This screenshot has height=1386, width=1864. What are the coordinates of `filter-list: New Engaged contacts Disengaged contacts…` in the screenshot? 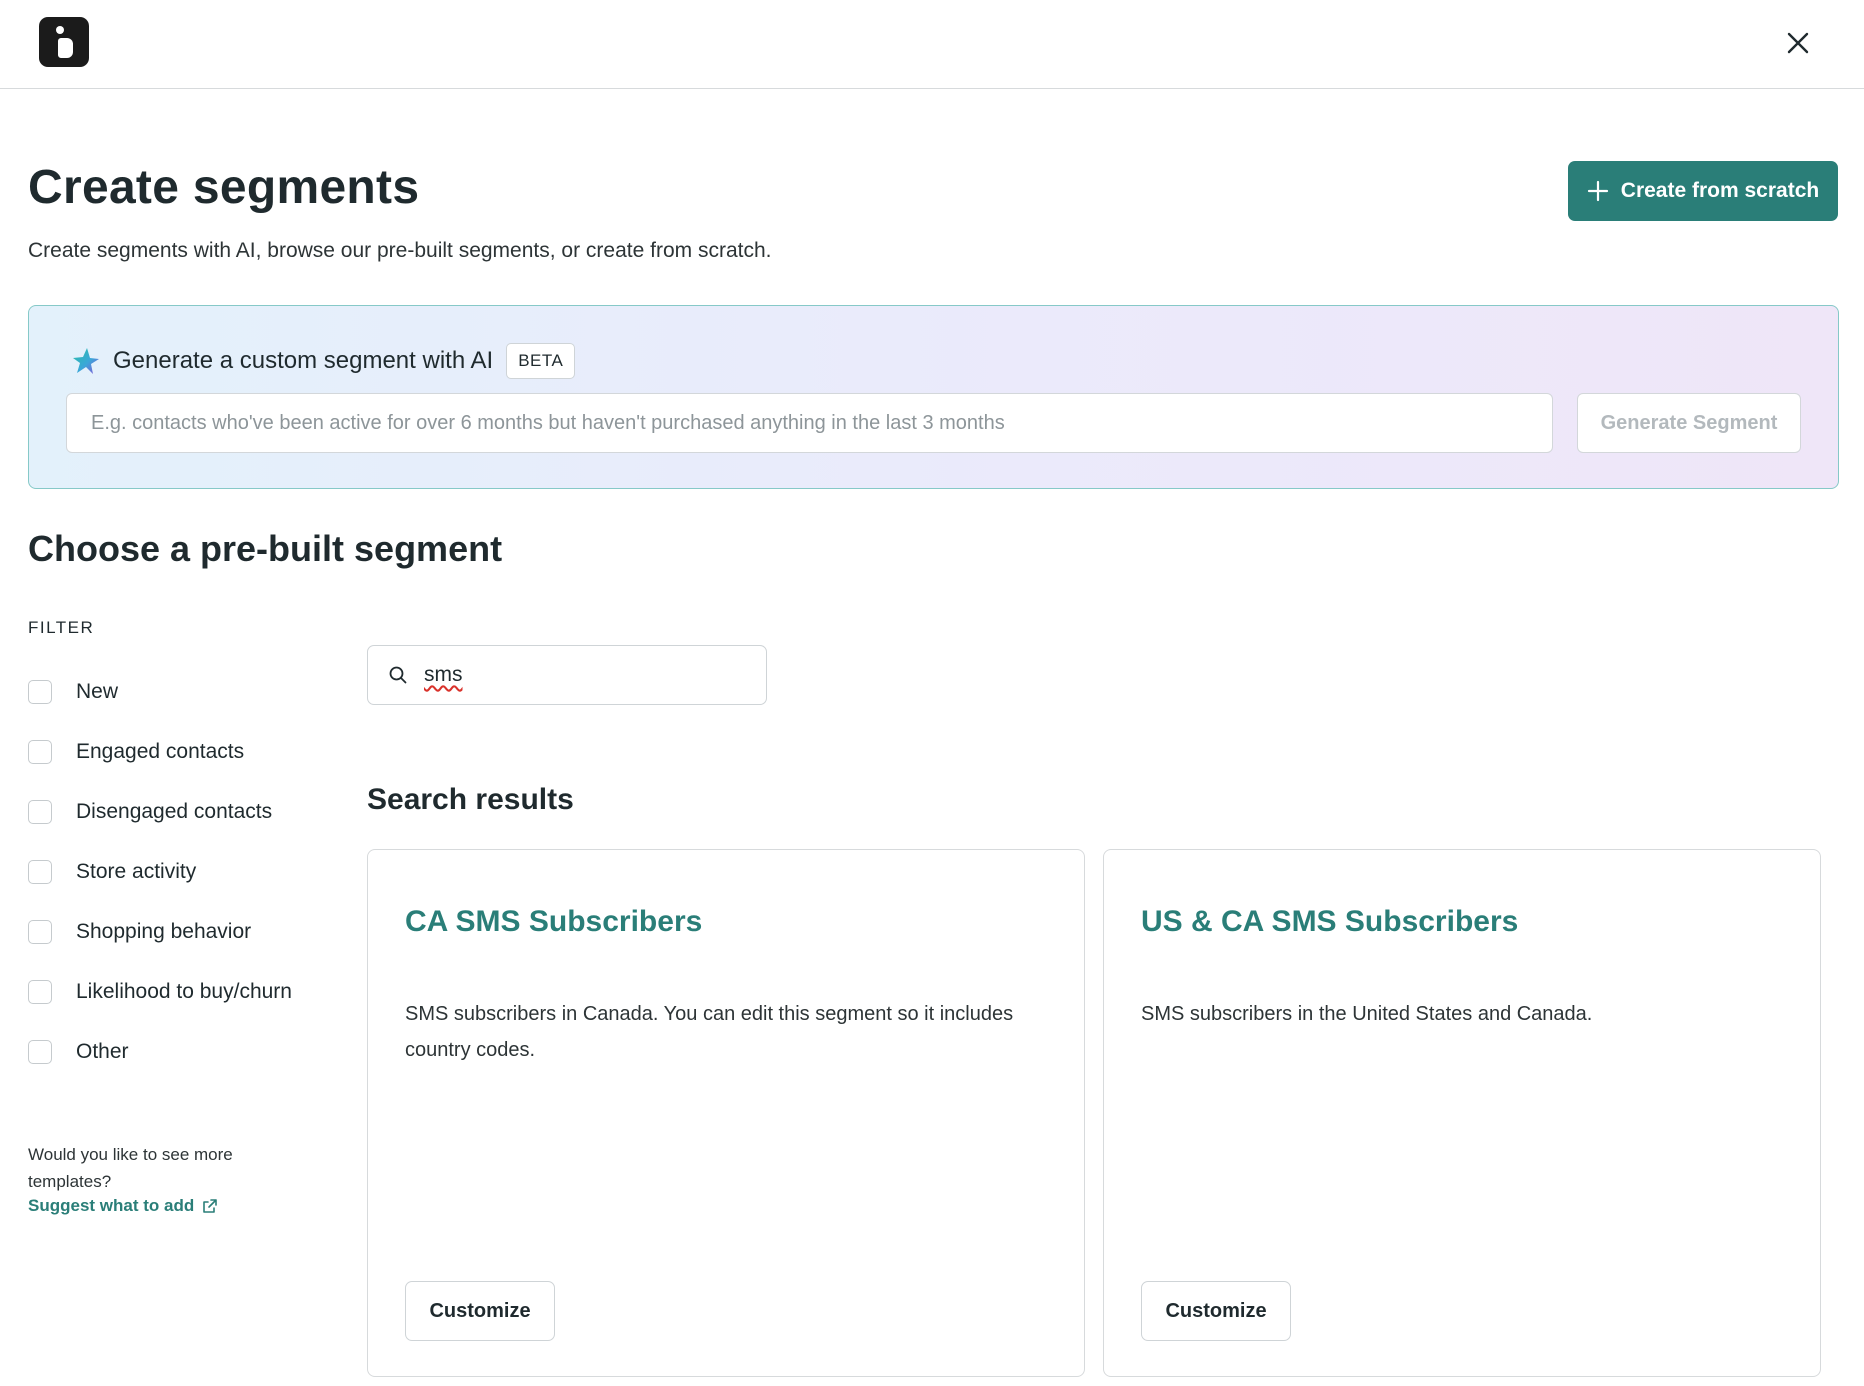 It's located at (160, 872).